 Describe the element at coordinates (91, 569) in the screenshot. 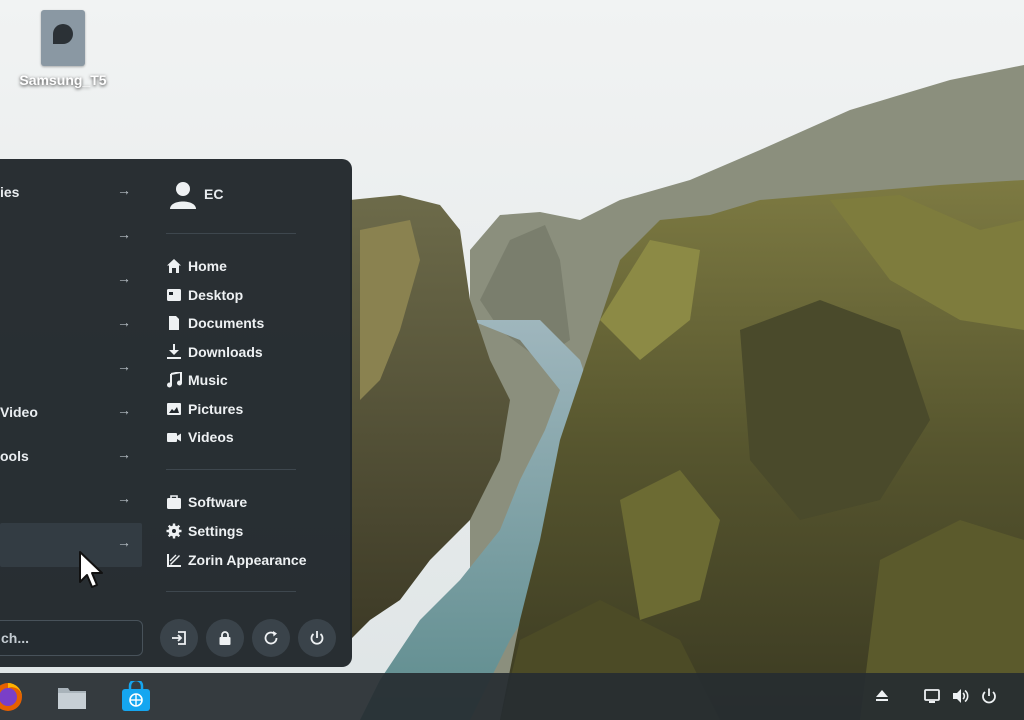

I see `mouse-pointer-icon` at that location.